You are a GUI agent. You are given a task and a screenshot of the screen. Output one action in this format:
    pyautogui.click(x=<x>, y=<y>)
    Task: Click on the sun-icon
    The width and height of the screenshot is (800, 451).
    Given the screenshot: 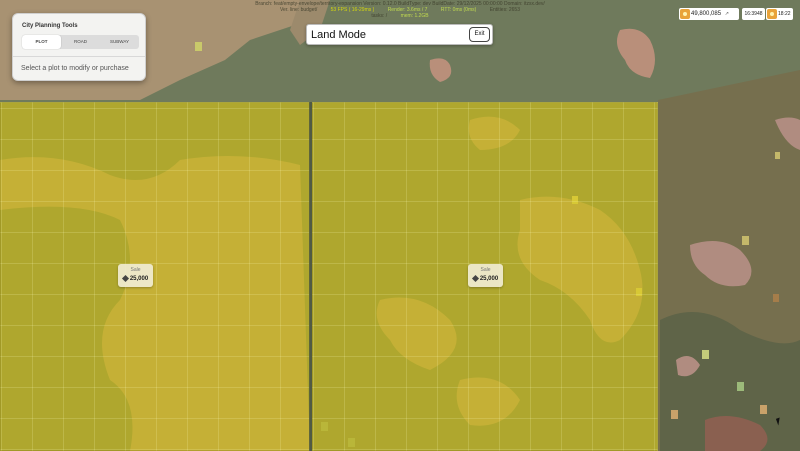 What is the action you would take?
    pyautogui.click(x=772, y=14)
    